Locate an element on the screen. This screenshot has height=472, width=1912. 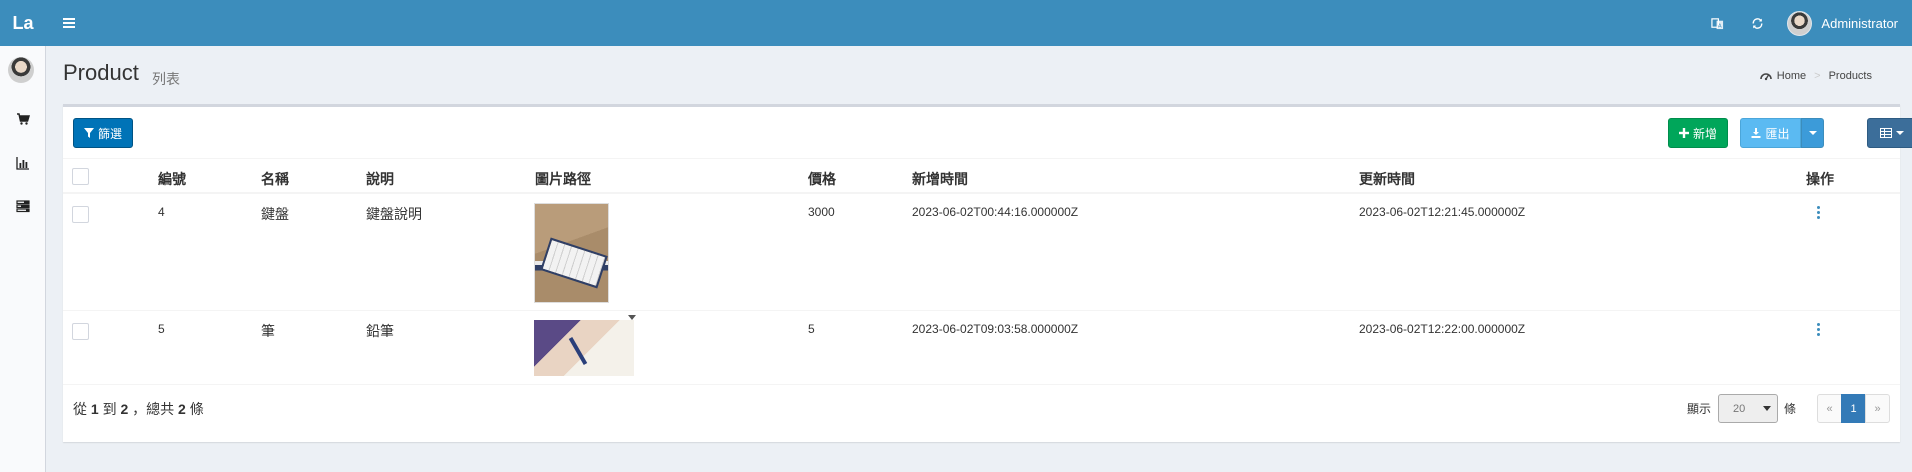
keyboard-image is located at coordinates (571, 253).